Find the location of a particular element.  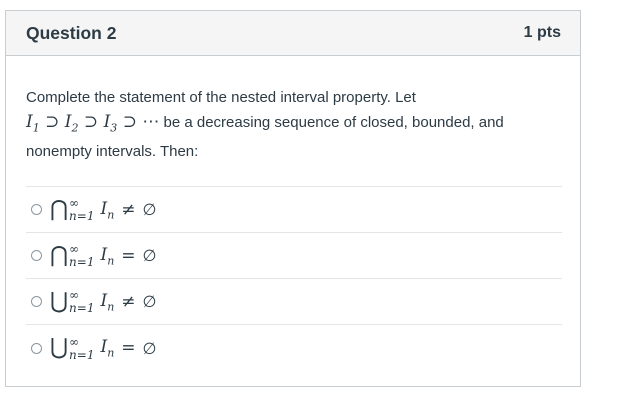

answer-option-2: ⋂ ∞ n=1 In = ∅ is located at coordinates (294, 256).